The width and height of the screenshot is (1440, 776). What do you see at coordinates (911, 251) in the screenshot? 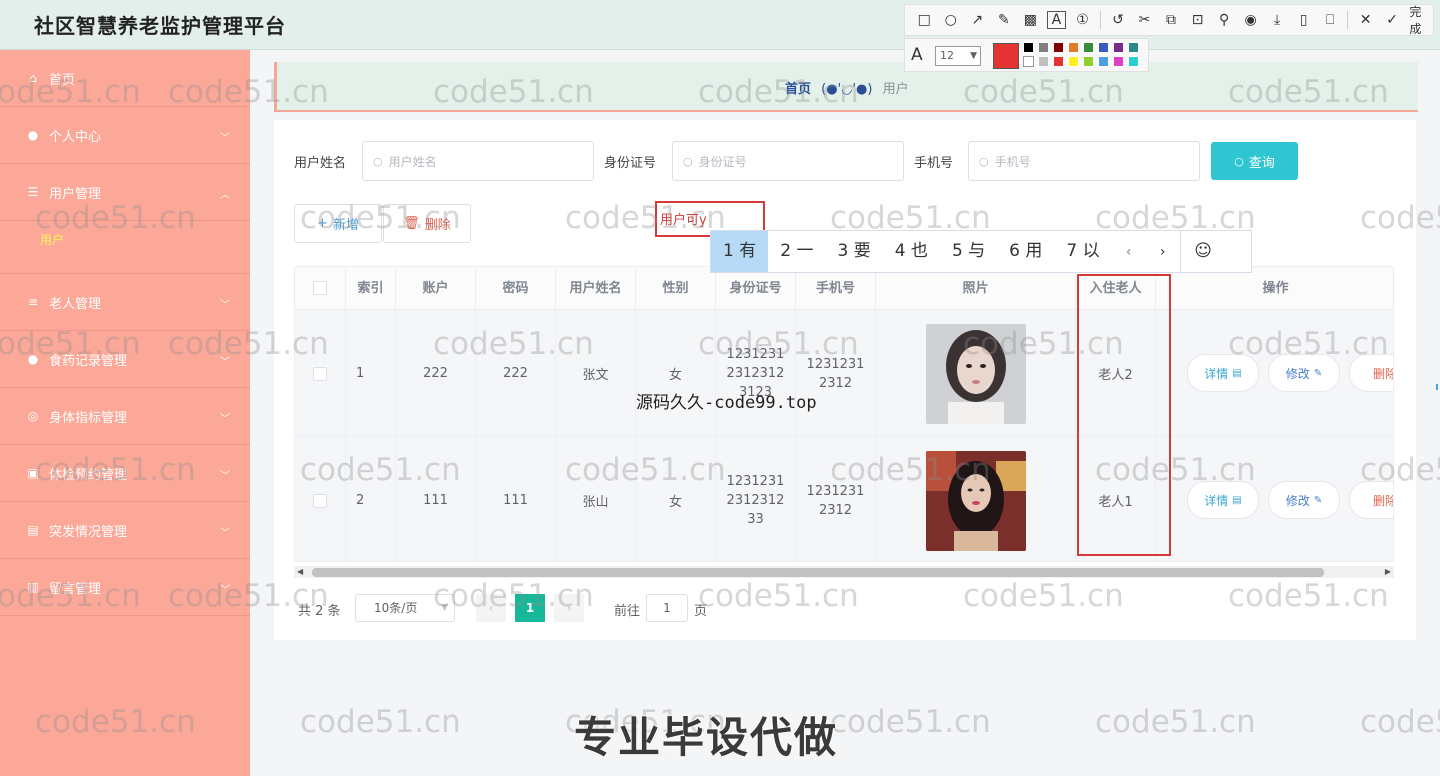
I see `ime-candidate: 4 也` at bounding box center [911, 251].